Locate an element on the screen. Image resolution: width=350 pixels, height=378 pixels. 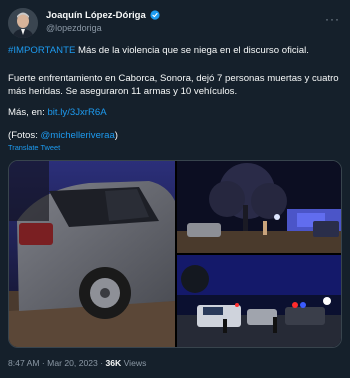
tweet-photos-credit: (Fotos: @michelleriveraa) is located at coordinates (175, 135).